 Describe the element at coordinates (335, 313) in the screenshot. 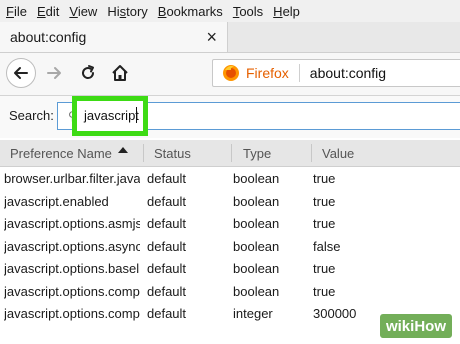

I see `pref-value: 300000` at that location.